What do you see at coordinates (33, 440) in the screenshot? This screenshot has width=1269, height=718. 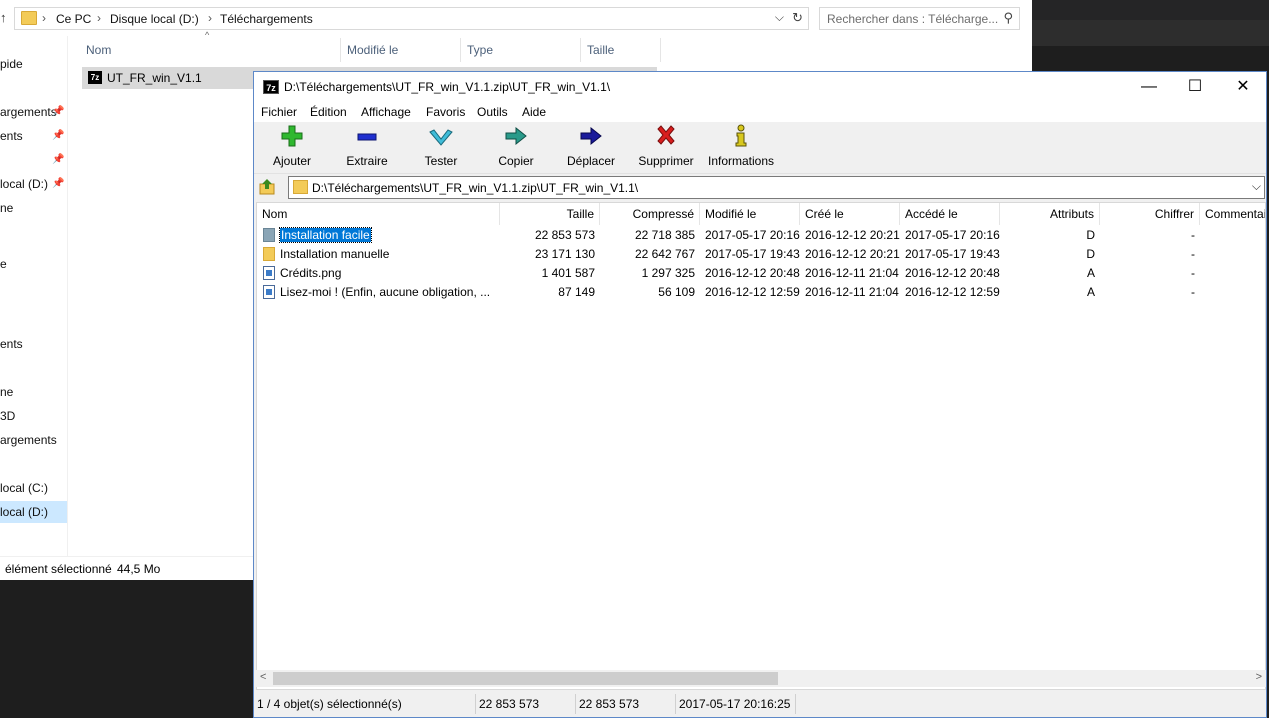 I see `nav-item: argements` at bounding box center [33, 440].